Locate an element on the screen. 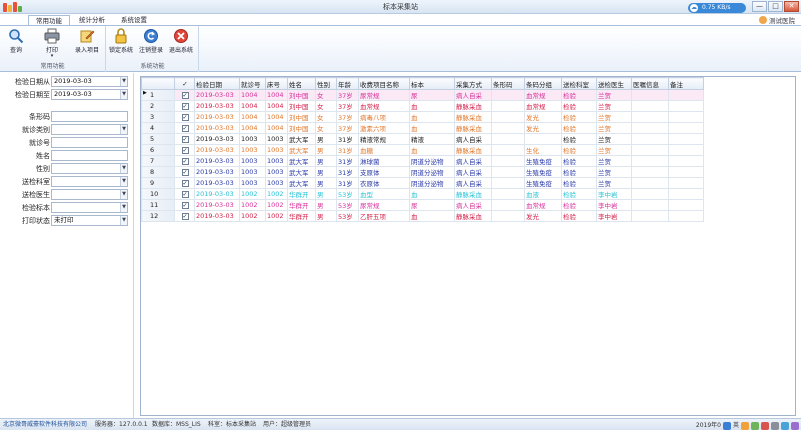 Image resolution: width=801 pixels, height=430 pixels. column-header: 床号 is located at coordinates (276, 83).